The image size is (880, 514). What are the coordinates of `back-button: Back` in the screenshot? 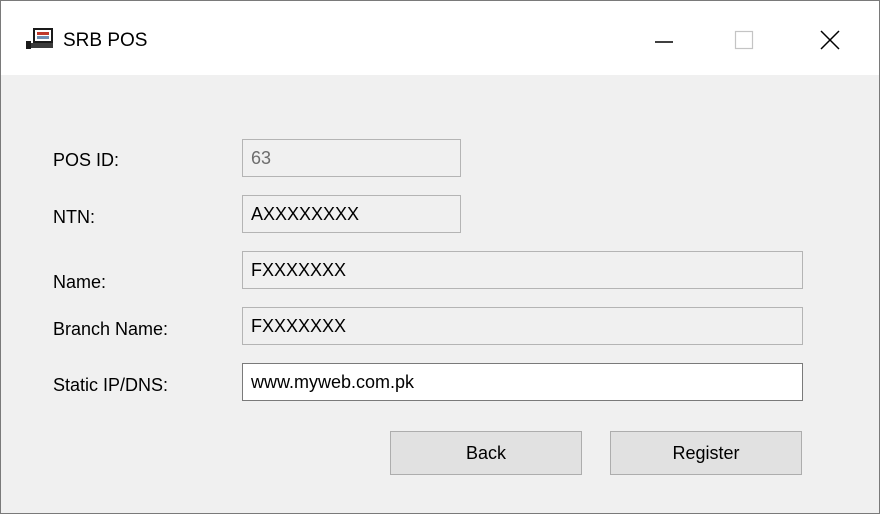 It's located at (486, 453).